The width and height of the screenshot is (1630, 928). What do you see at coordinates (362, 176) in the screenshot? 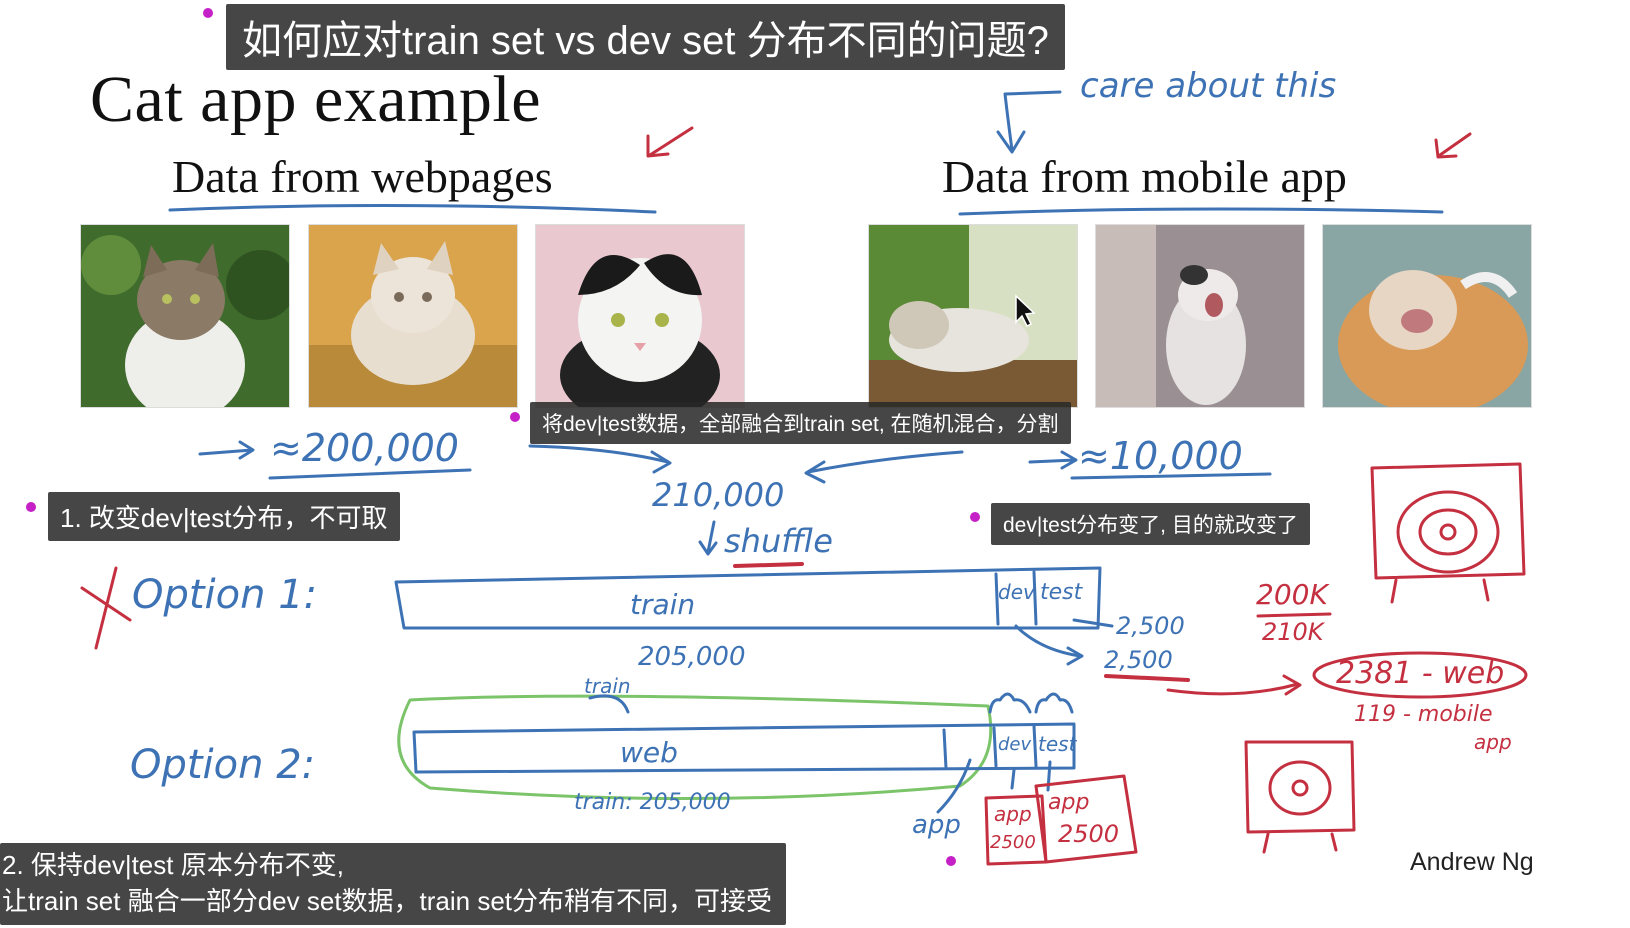
I see `web-heading: Data from webpages` at bounding box center [362, 176].